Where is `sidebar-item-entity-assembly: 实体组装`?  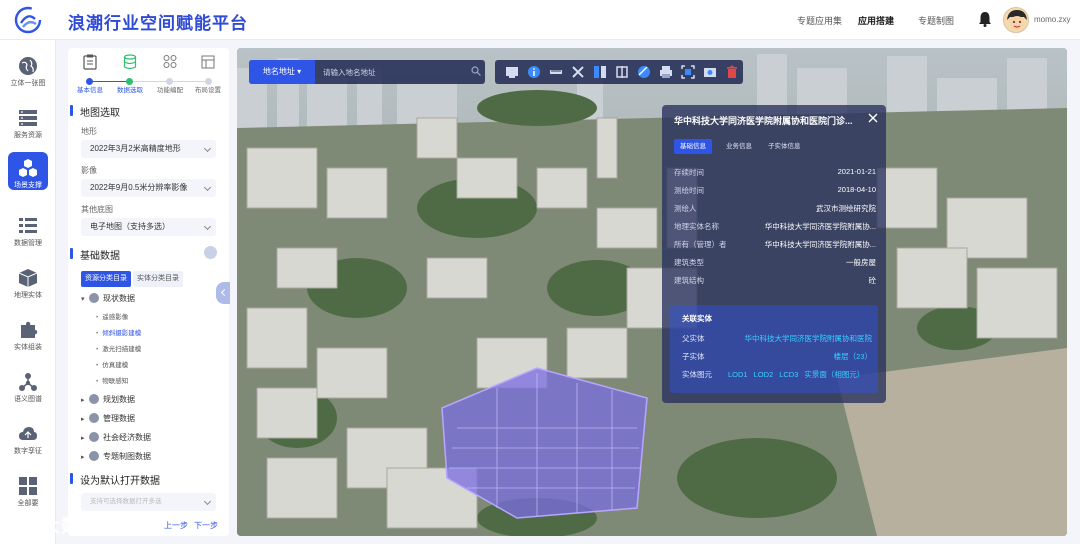 sidebar-item-entity-assembly: 实体组装 is located at coordinates (28, 339).